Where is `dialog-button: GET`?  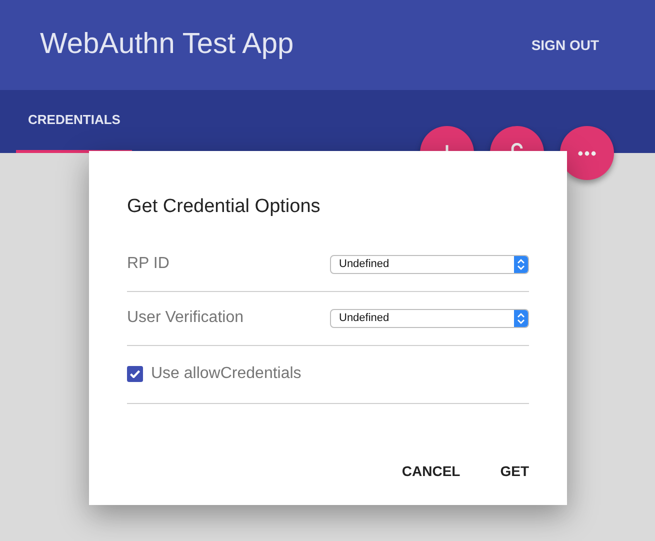 dialog-button: GET is located at coordinates (514, 471).